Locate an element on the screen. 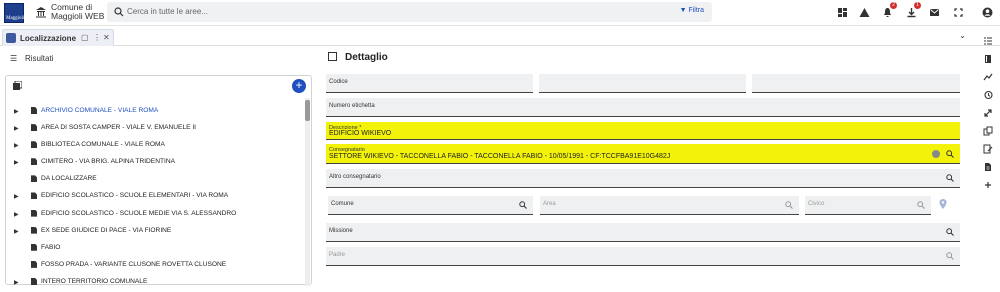 Image resolution: width=1000 pixels, height=292 pixels. add-button: + is located at coordinates (299, 86).